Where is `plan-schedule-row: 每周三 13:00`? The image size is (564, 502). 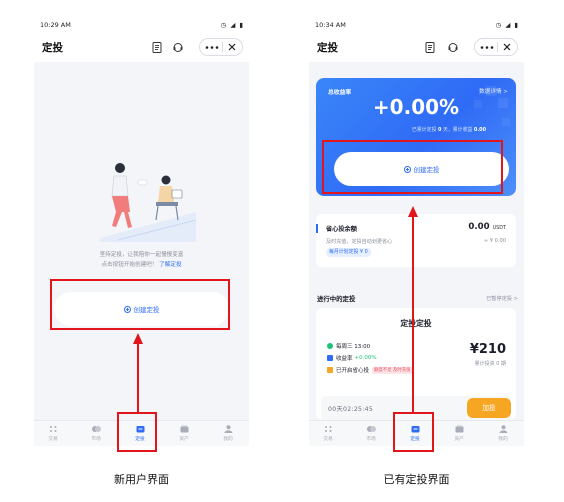 plan-schedule-row: 每周三 13:00 is located at coordinates (348, 346).